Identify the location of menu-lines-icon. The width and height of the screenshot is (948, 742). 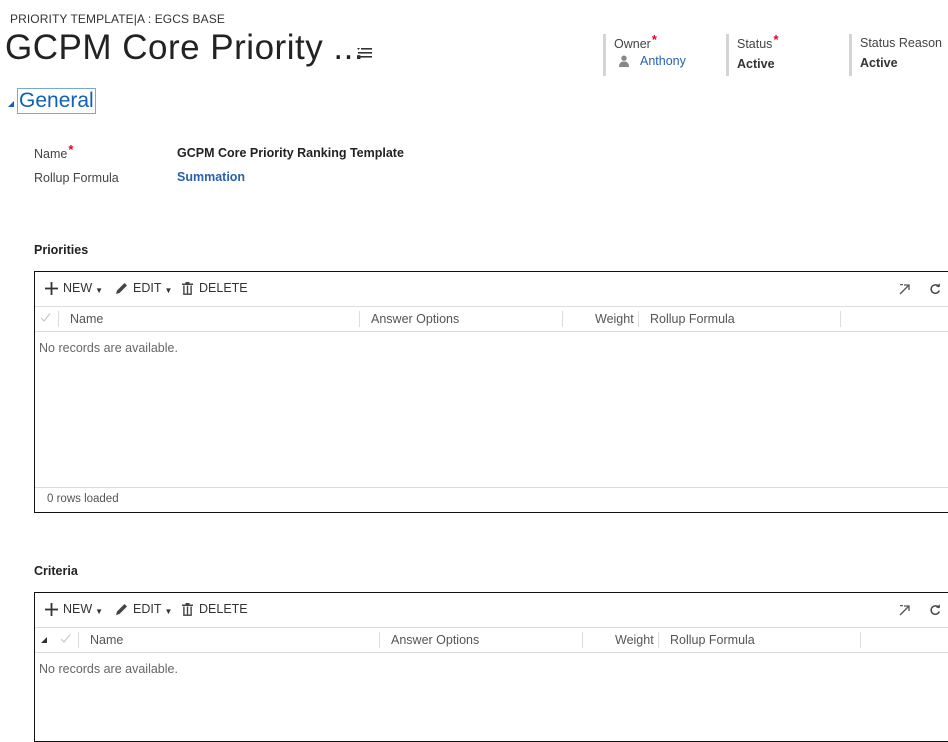
(365, 53).